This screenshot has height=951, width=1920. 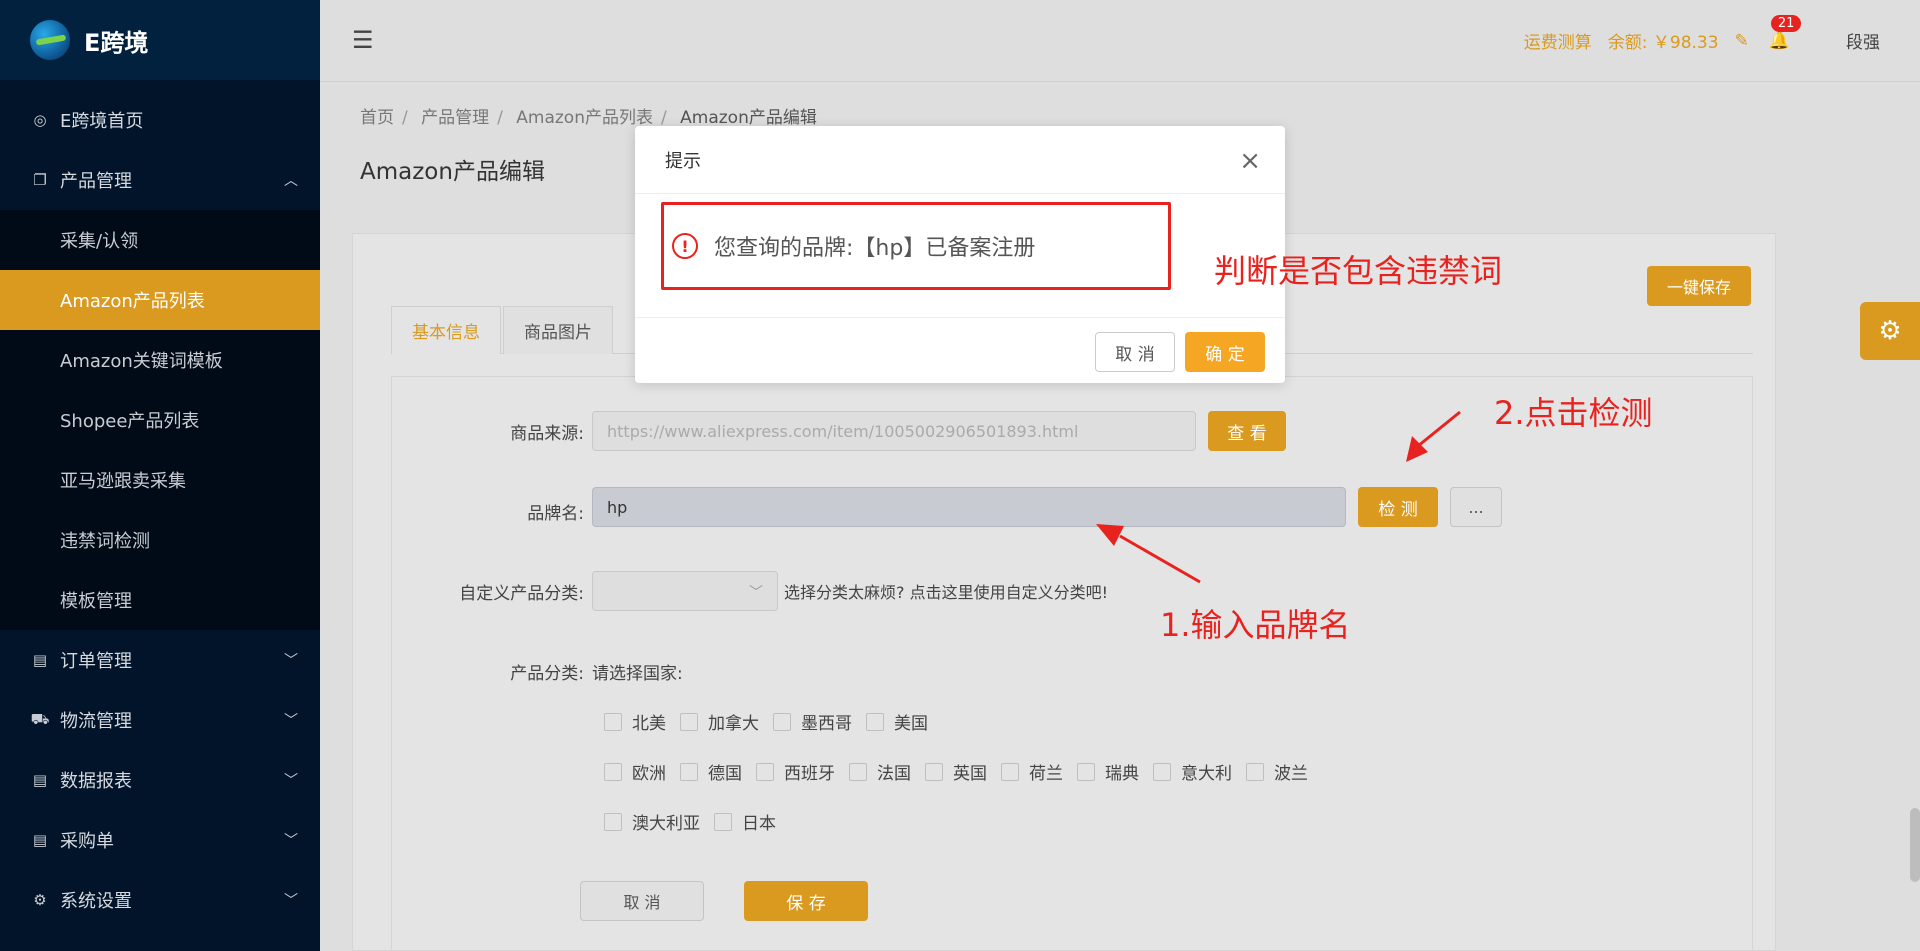 What do you see at coordinates (946, 591) in the screenshot?
I see `custom-category-hint: 选择分类太麻烦? 点击这里使用自定义分类吧!` at bounding box center [946, 591].